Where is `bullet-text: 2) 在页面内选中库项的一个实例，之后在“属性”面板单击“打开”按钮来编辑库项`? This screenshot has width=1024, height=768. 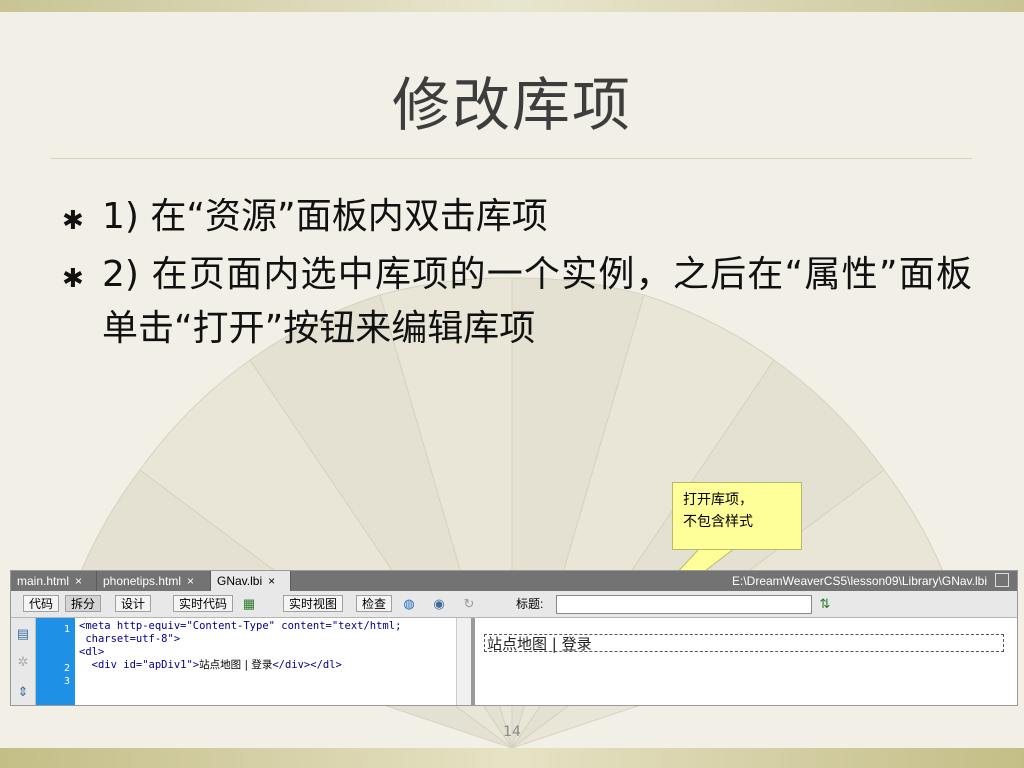 bullet-text: 2) 在页面内选中库项的一个实例，之后在“属性”面板单击“打开”按钮来编辑库项 is located at coordinates (537, 301).